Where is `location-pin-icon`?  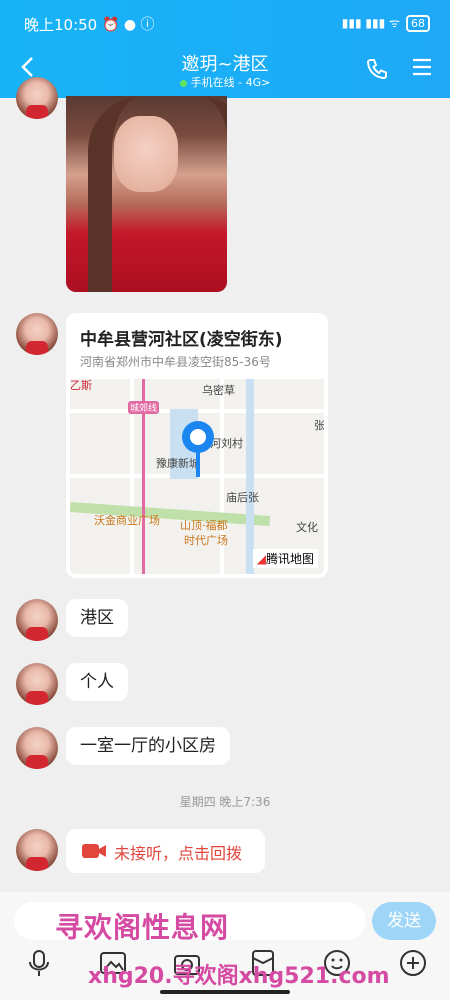 location-pin-icon is located at coordinates (198, 451).